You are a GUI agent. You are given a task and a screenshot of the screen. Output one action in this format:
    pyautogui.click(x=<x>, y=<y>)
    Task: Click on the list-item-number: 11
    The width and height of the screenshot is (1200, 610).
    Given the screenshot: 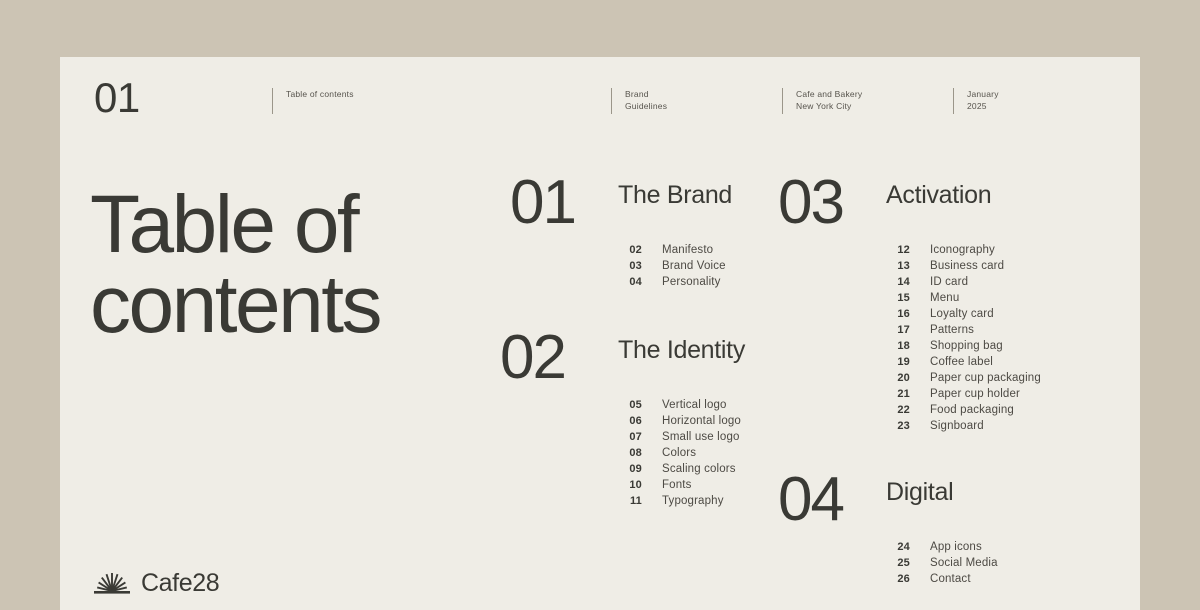 What is the action you would take?
    pyautogui.click(x=635, y=500)
    